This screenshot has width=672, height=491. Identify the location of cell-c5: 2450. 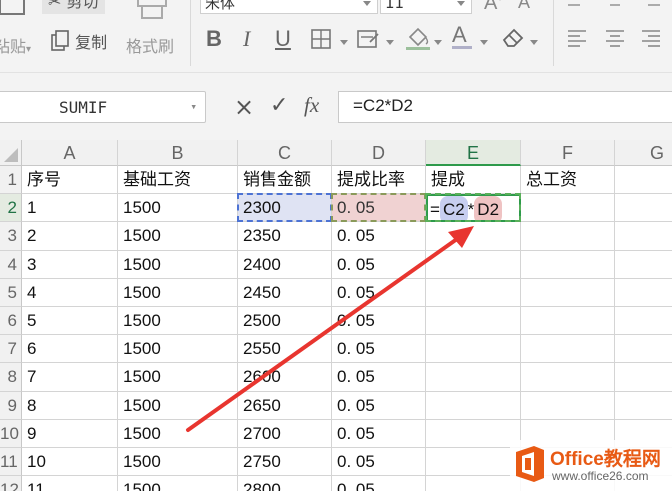
(285, 292).